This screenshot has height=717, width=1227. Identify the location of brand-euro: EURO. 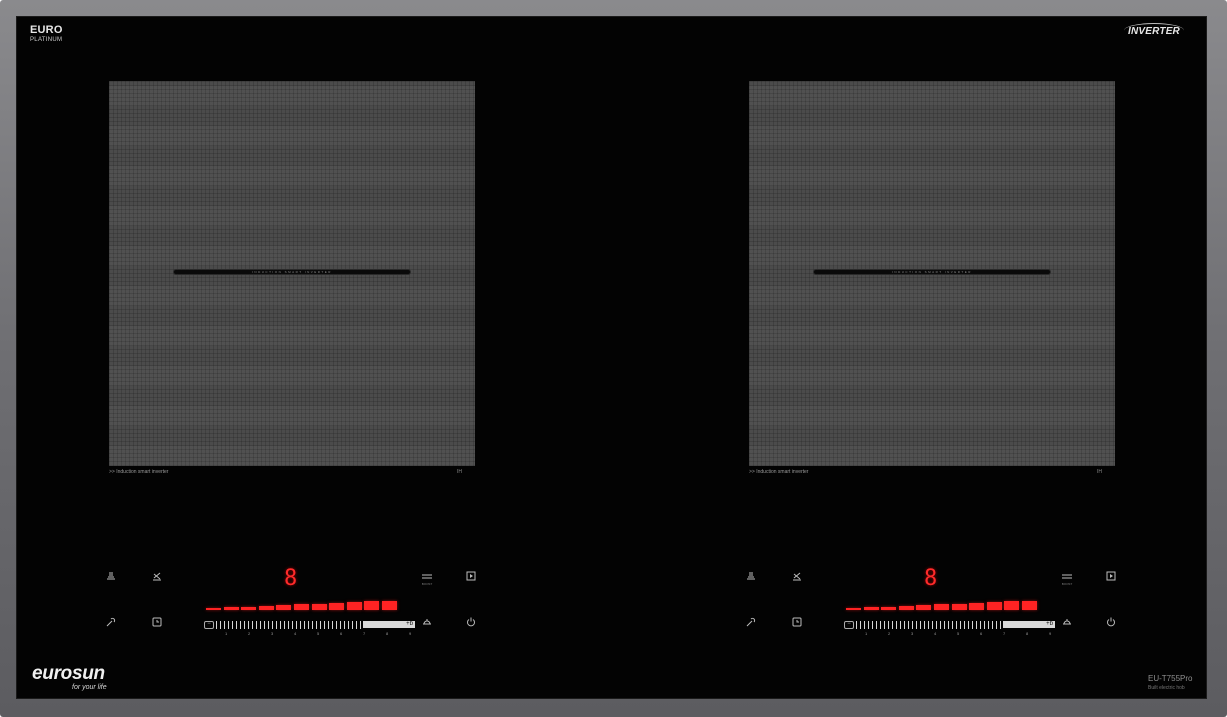
(46, 30).